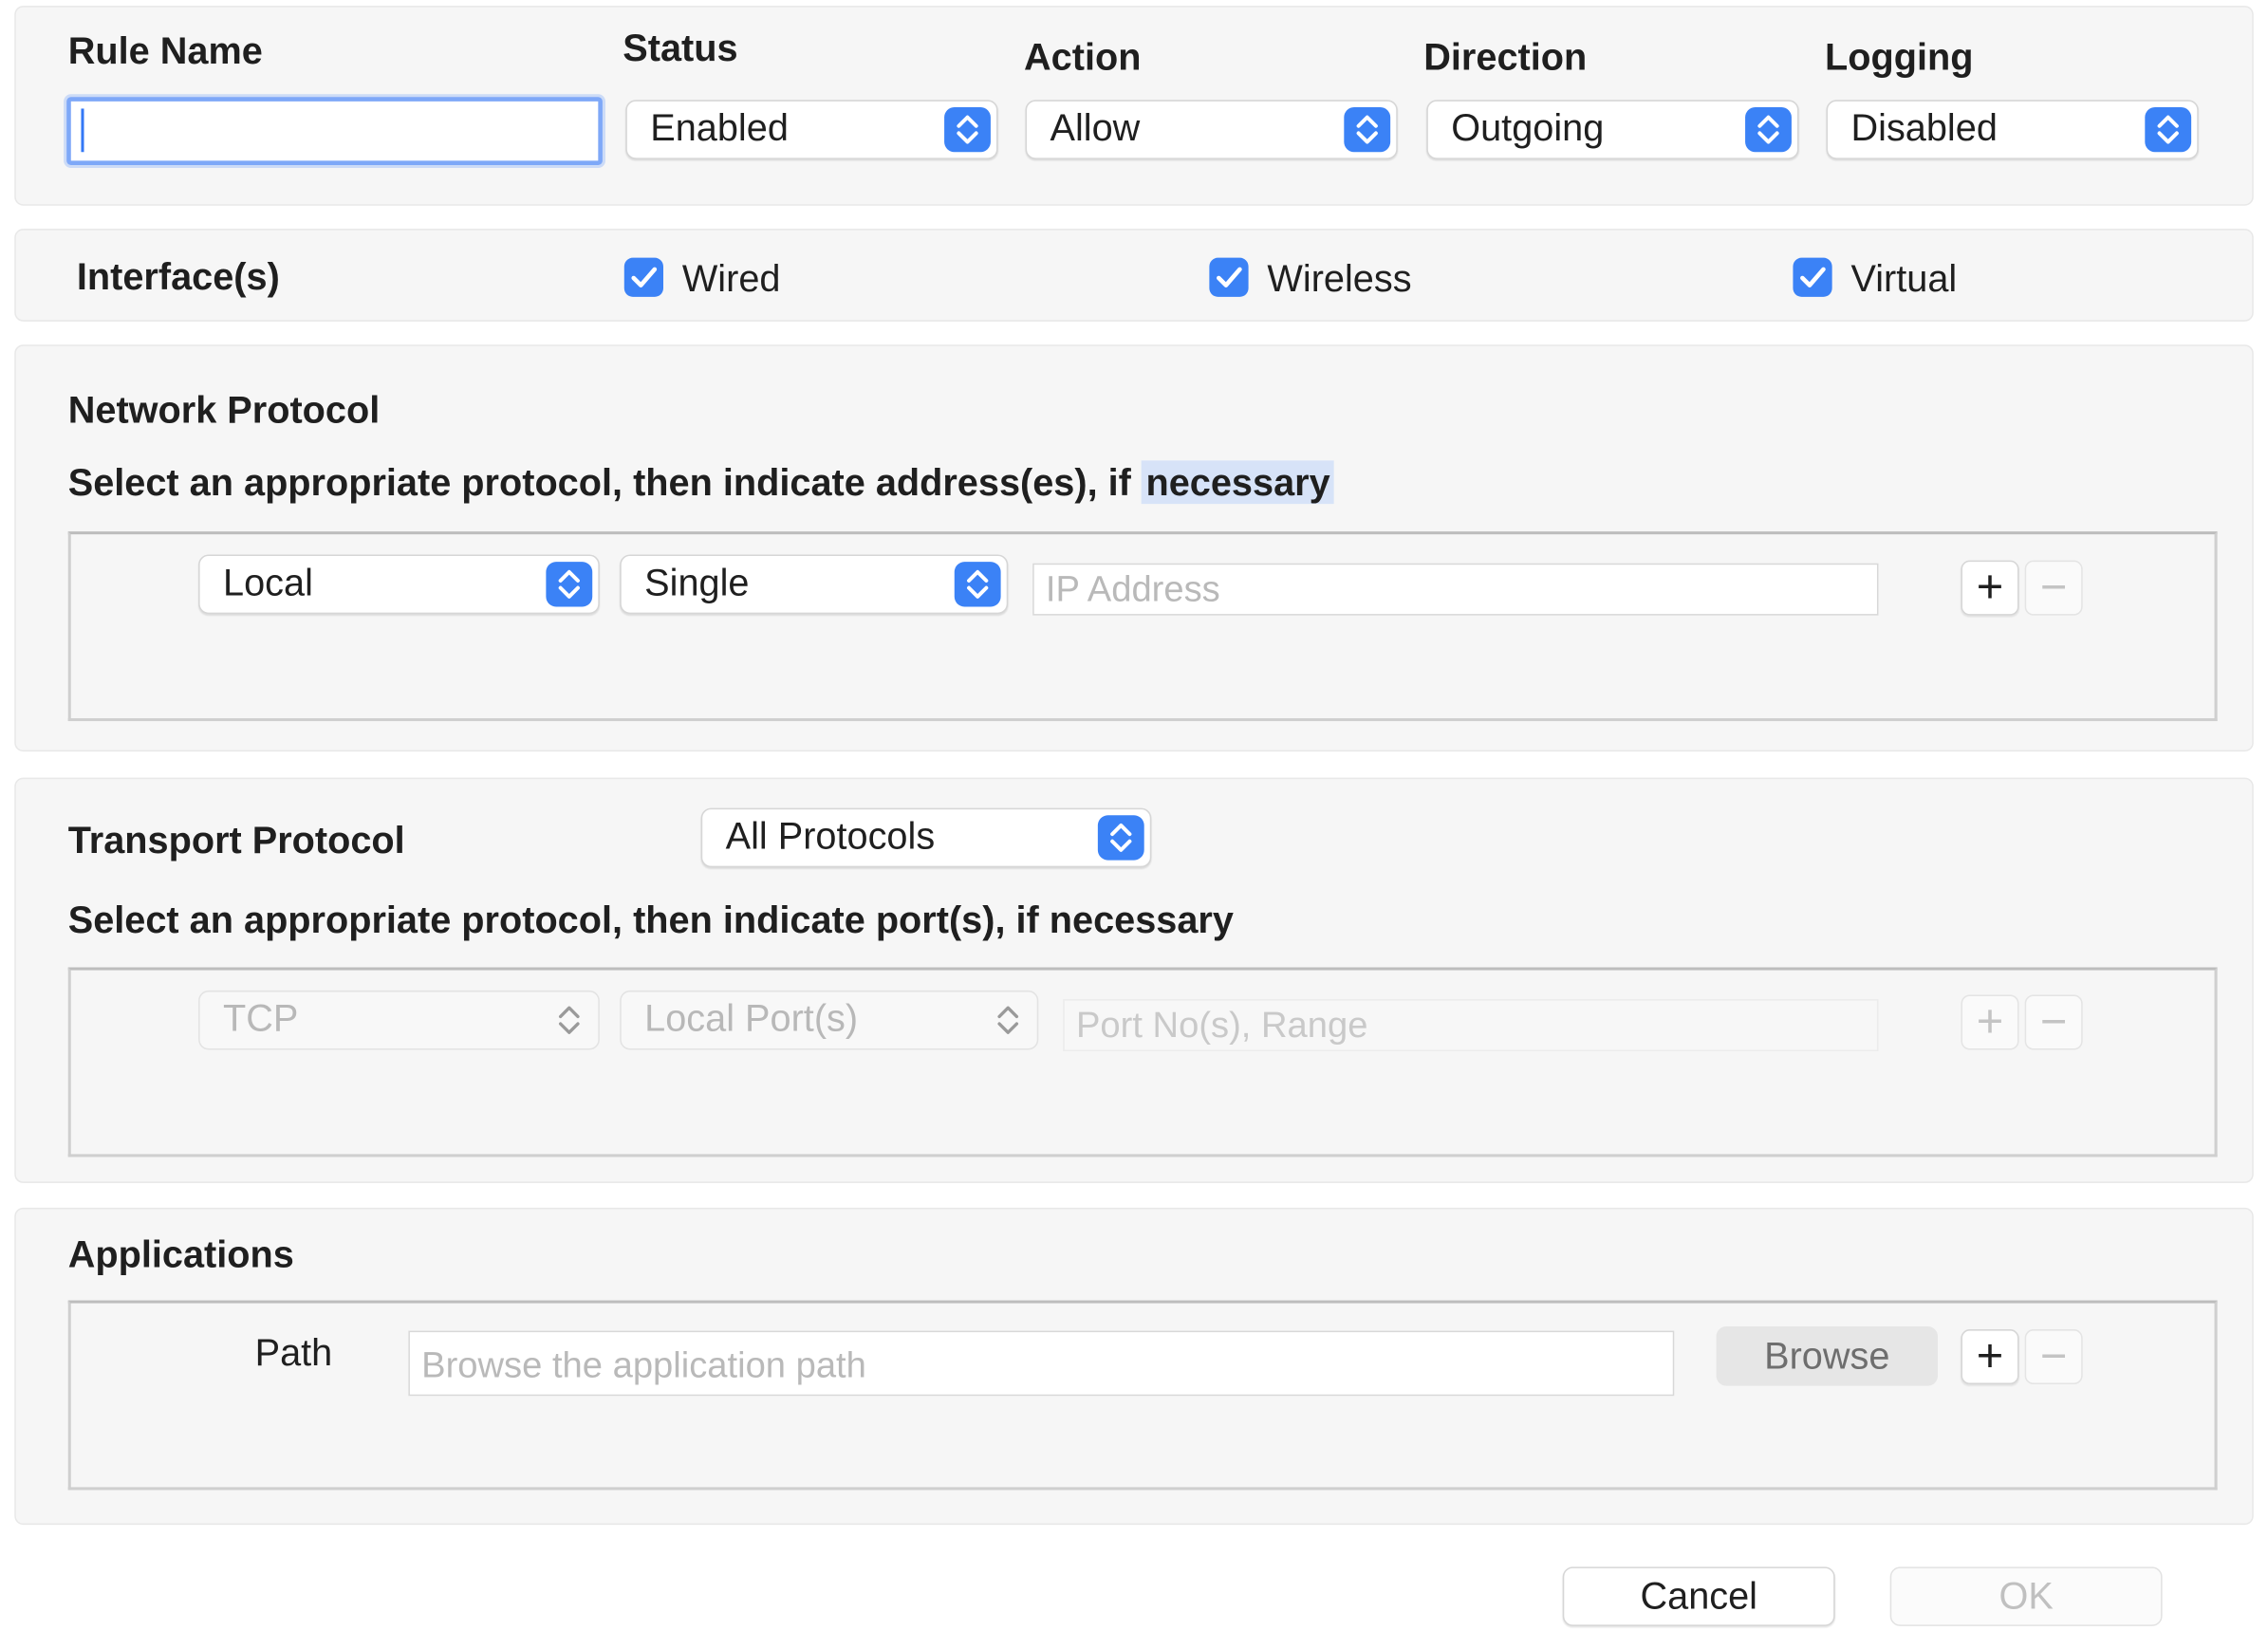 This screenshot has height=1649, width=2268. What do you see at coordinates (224, 410) in the screenshot?
I see `network-protocol-title: Network Protocol` at bounding box center [224, 410].